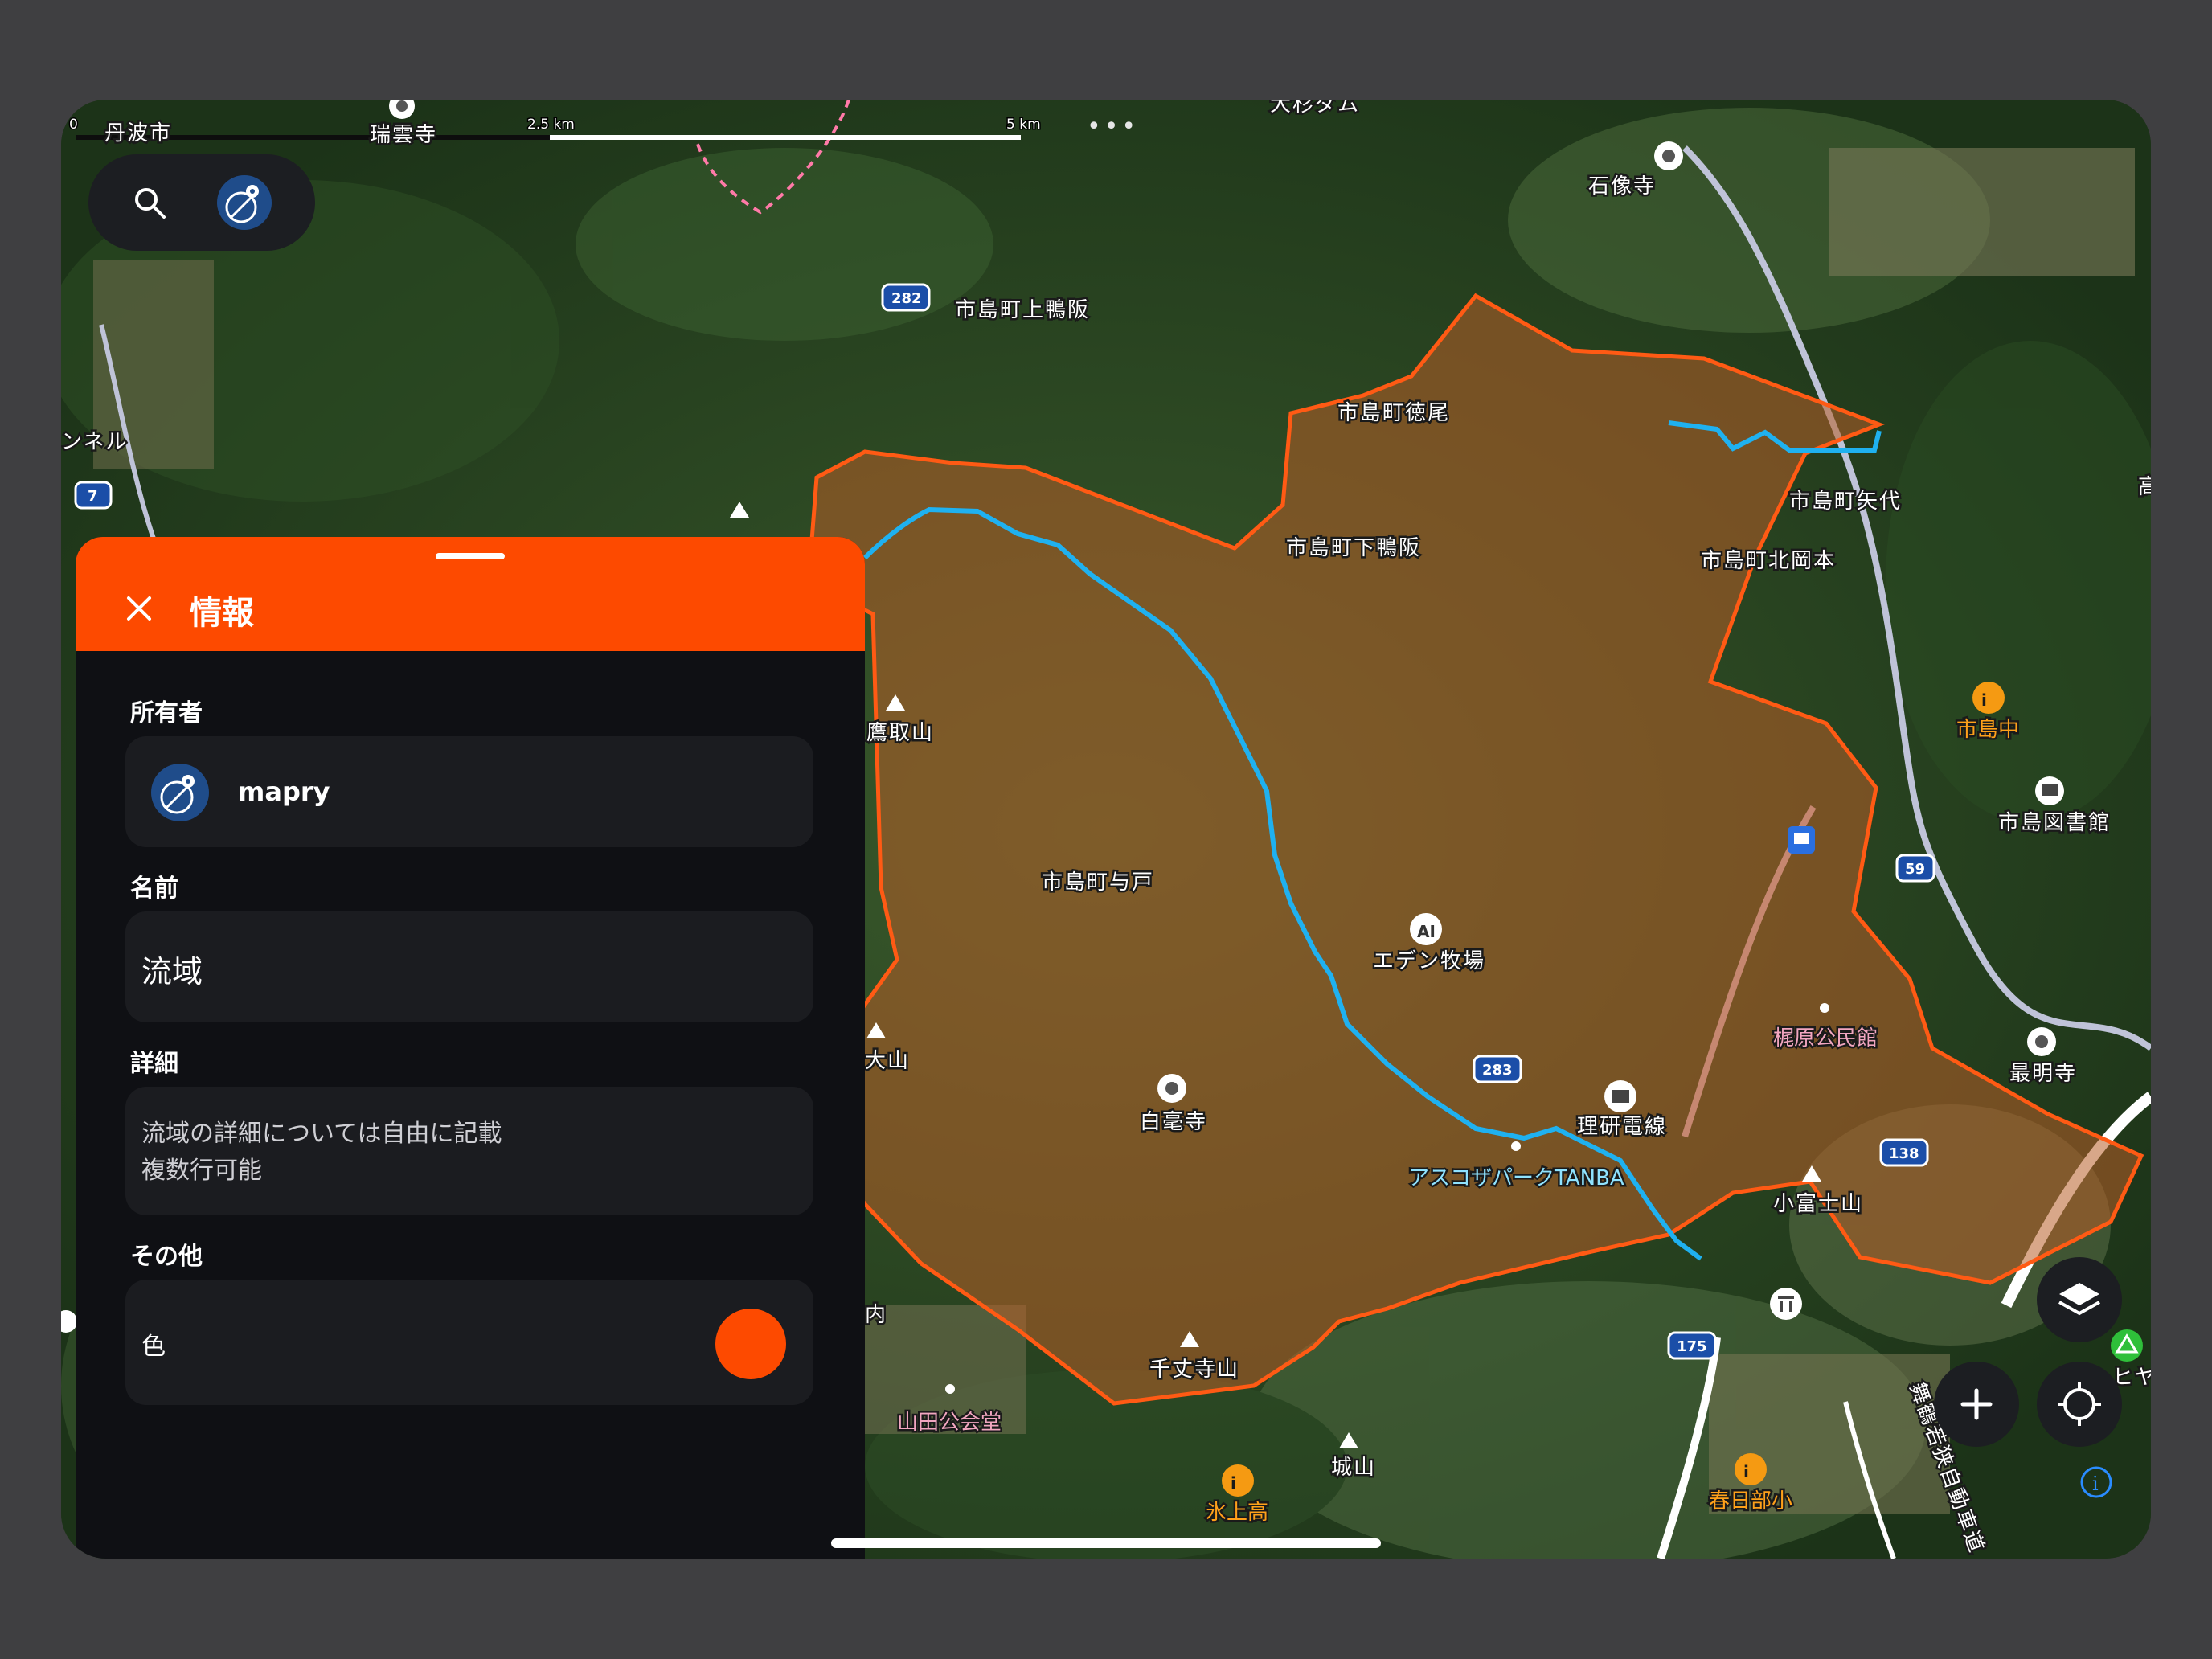  Describe the element at coordinates (149, 202) in the screenshot. I see `search-icon` at that location.